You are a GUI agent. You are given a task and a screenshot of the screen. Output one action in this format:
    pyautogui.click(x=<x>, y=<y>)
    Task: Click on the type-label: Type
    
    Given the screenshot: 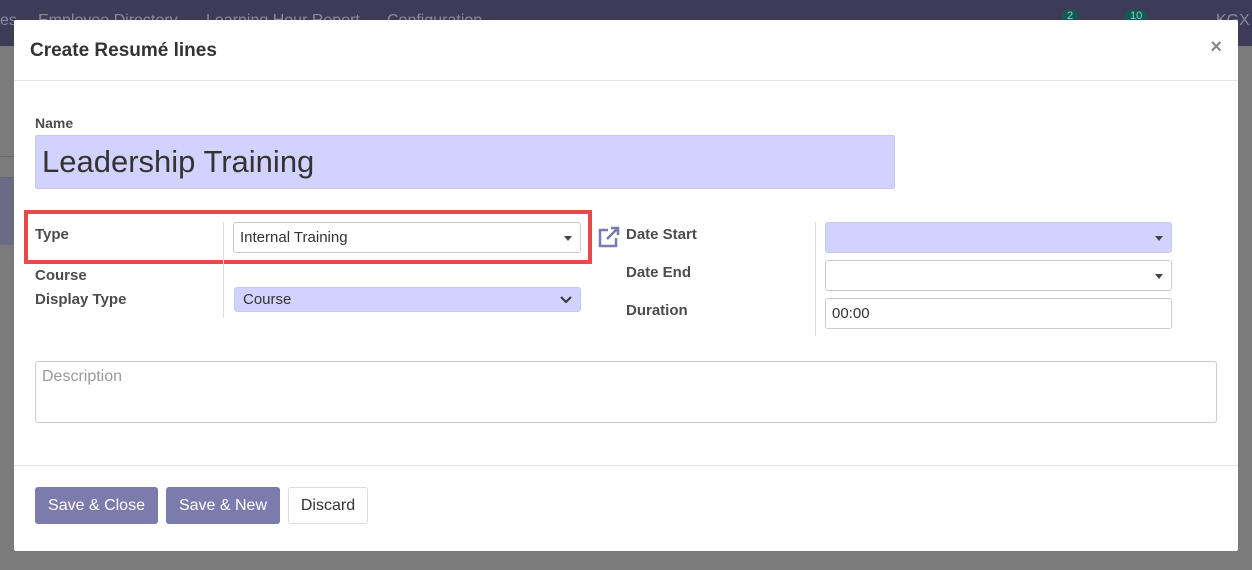 What is the action you would take?
    pyautogui.click(x=52, y=234)
    